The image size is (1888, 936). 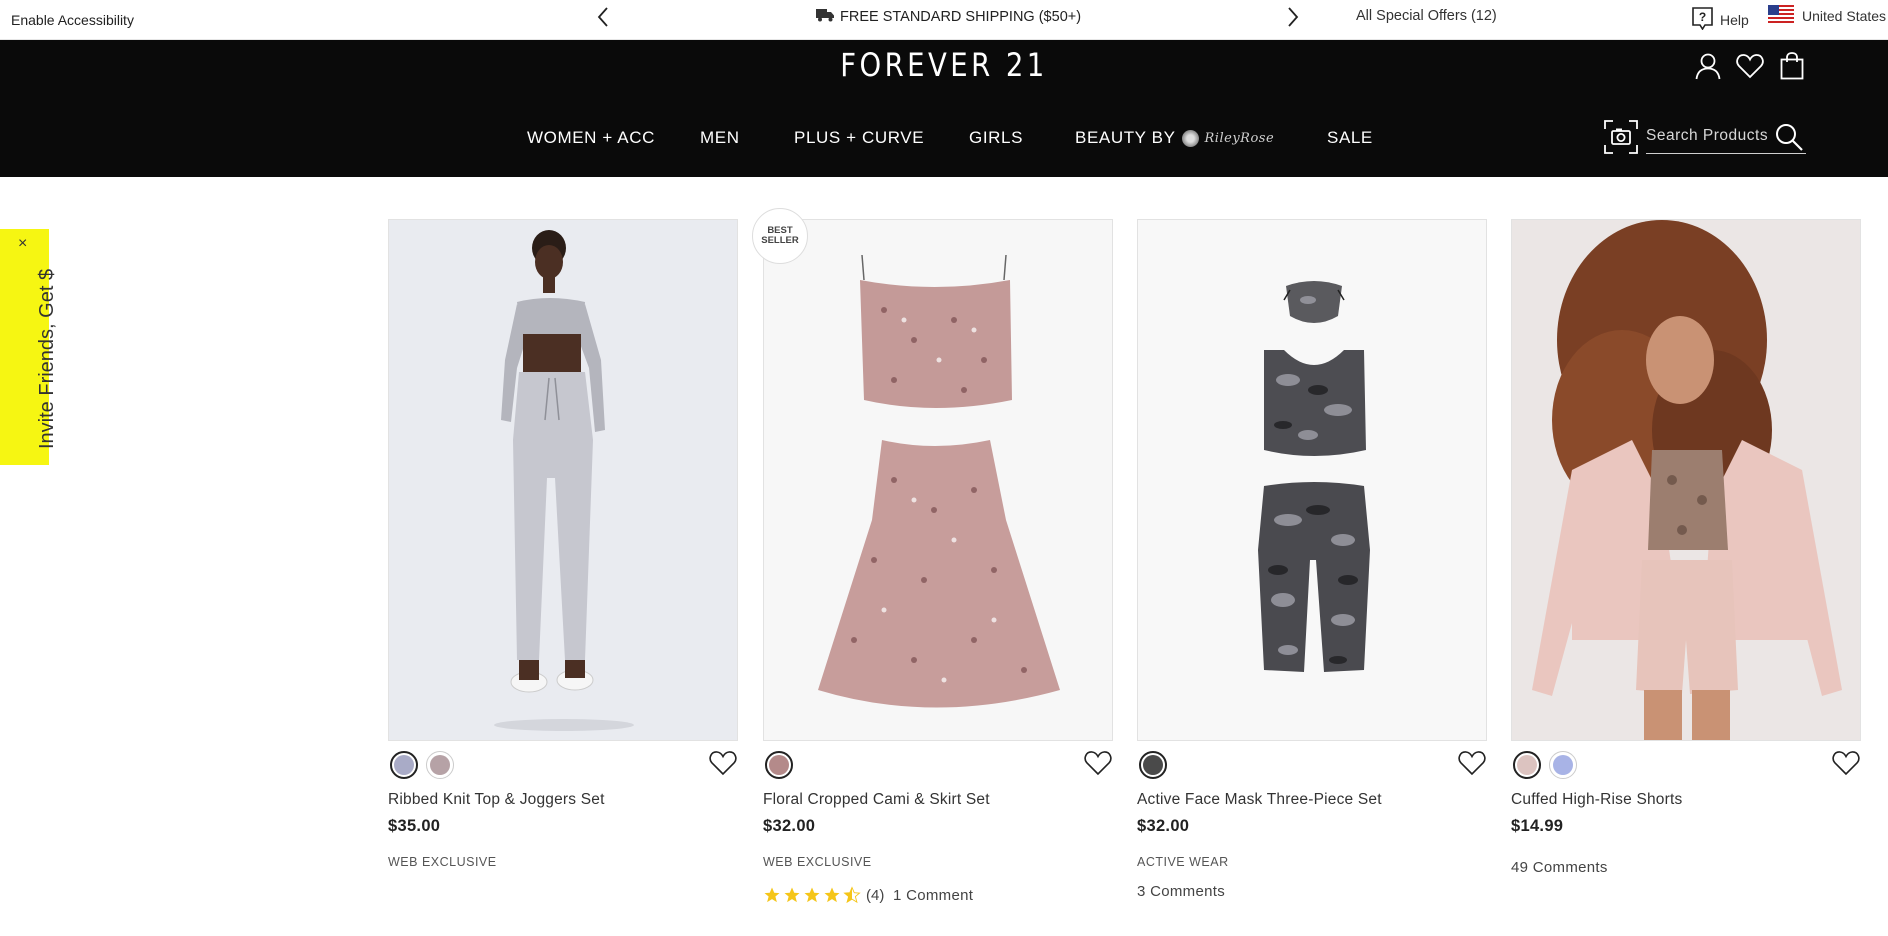 What do you see at coordinates (1734, 20) in the screenshot?
I see `help-label: Help` at bounding box center [1734, 20].